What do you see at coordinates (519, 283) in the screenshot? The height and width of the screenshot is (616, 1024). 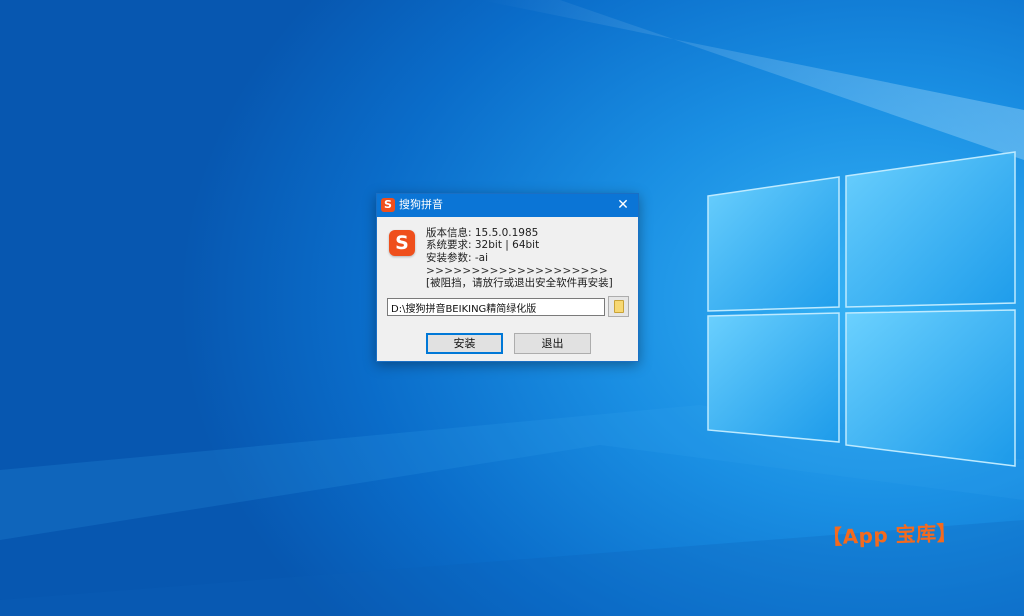 I see `blocked-warning: [被阻挡，请放行或退出安全软件再安装]` at bounding box center [519, 283].